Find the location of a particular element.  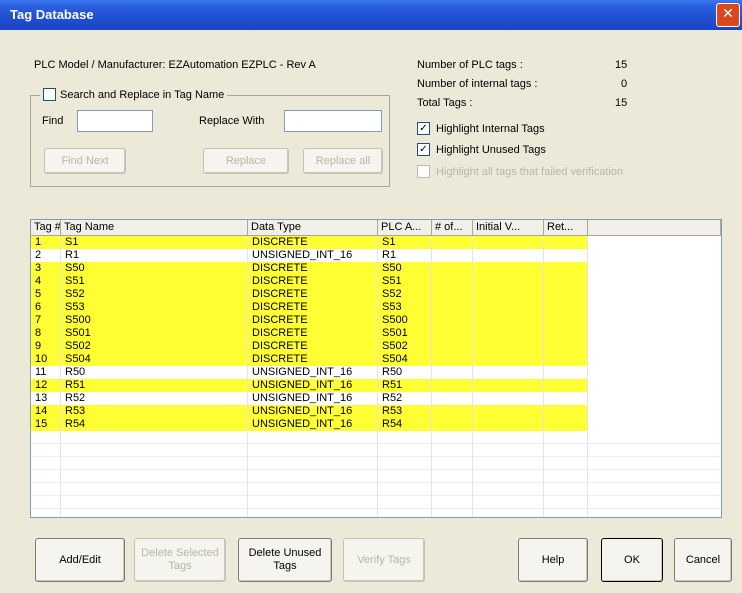

table-row: 6 S53 DISCRETE S53 is located at coordinates (376, 307).